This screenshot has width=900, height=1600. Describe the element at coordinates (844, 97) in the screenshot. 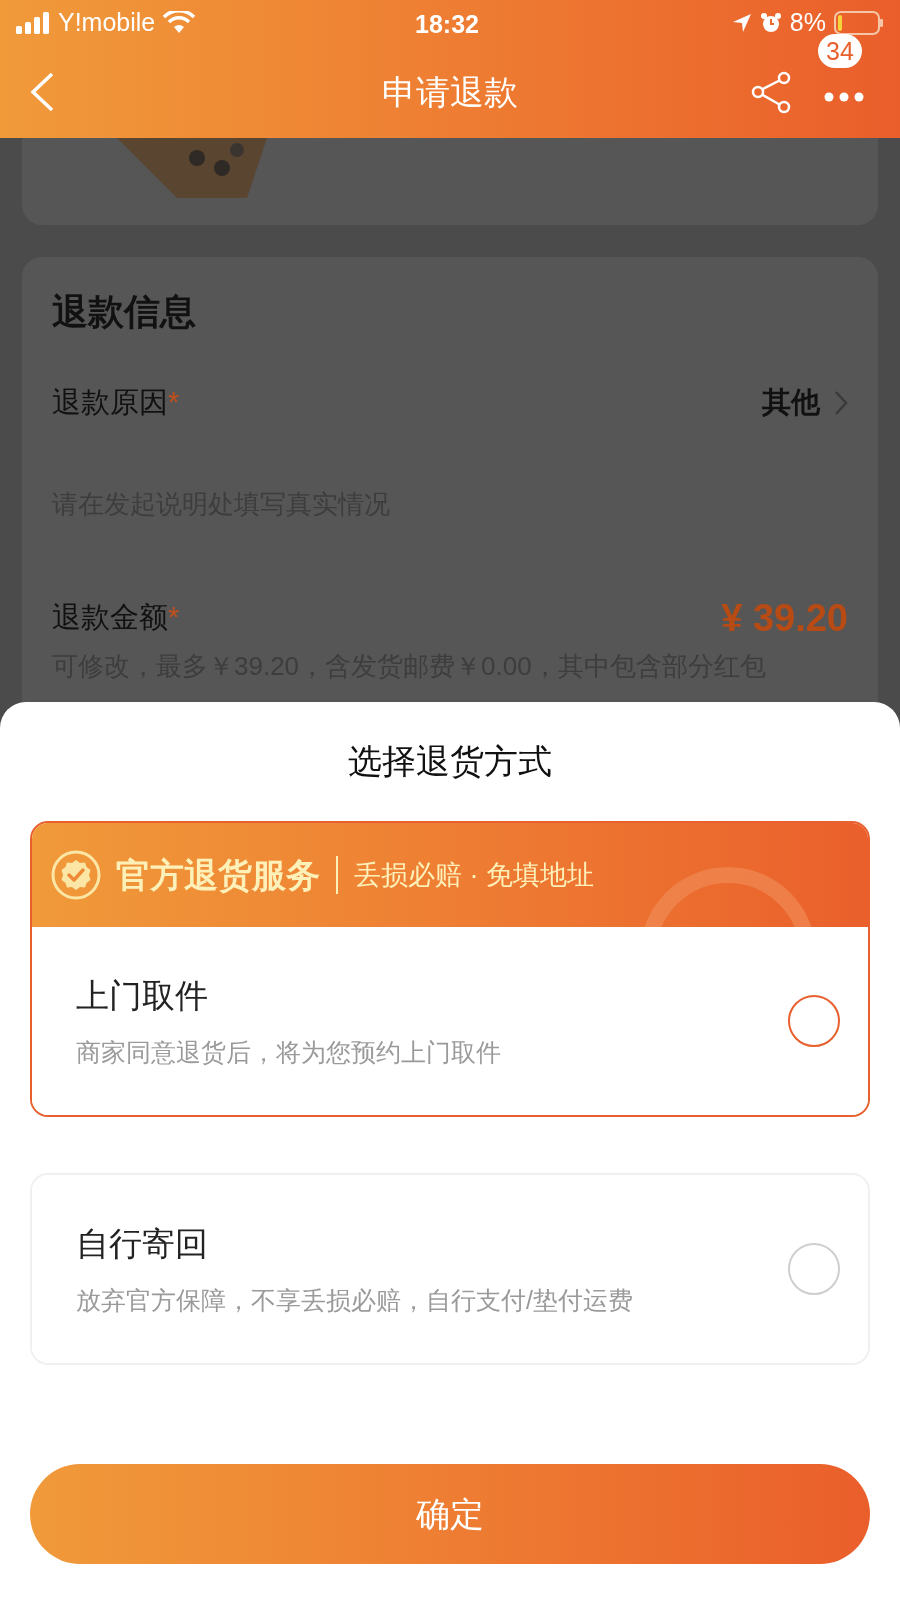

I see `more-icon` at that location.